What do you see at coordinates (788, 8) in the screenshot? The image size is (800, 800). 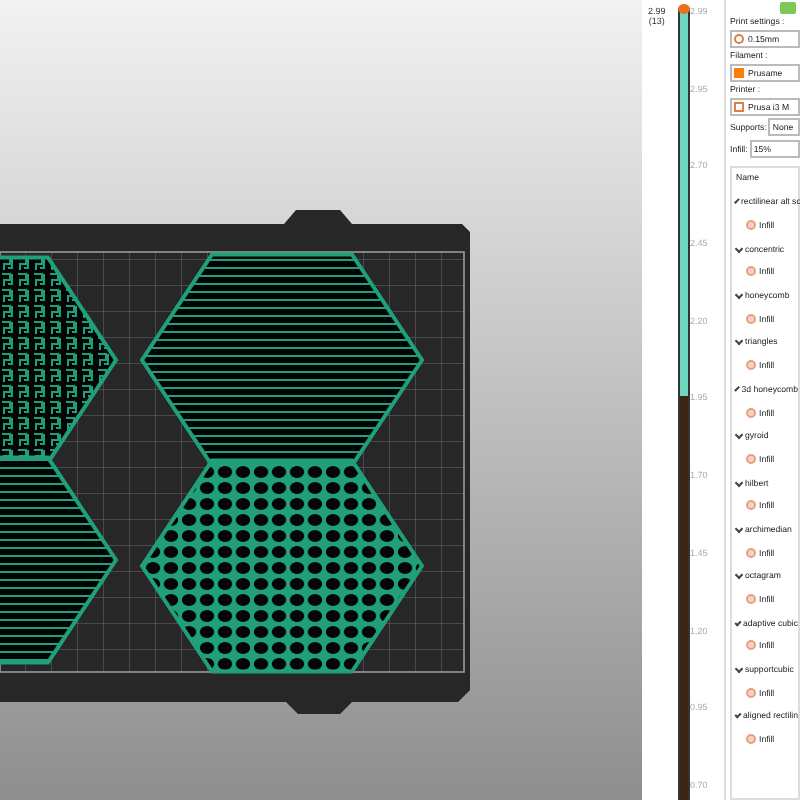 I see `toggle-button` at bounding box center [788, 8].